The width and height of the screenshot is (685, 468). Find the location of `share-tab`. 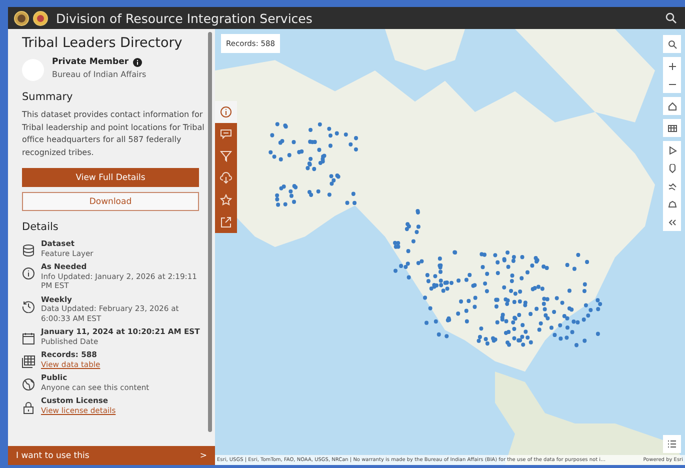

share-tab is located at coordinates (226, 222).